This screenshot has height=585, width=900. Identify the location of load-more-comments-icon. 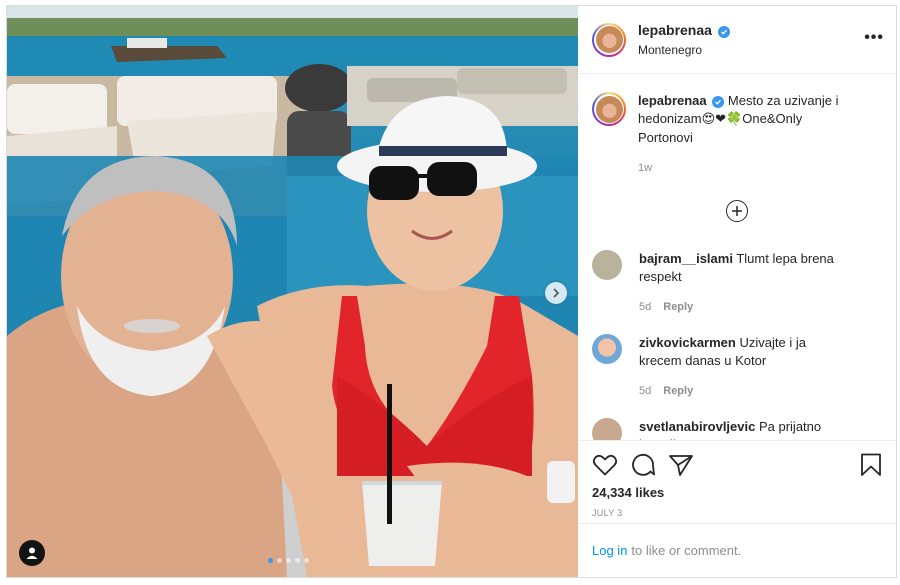
(737, 211).